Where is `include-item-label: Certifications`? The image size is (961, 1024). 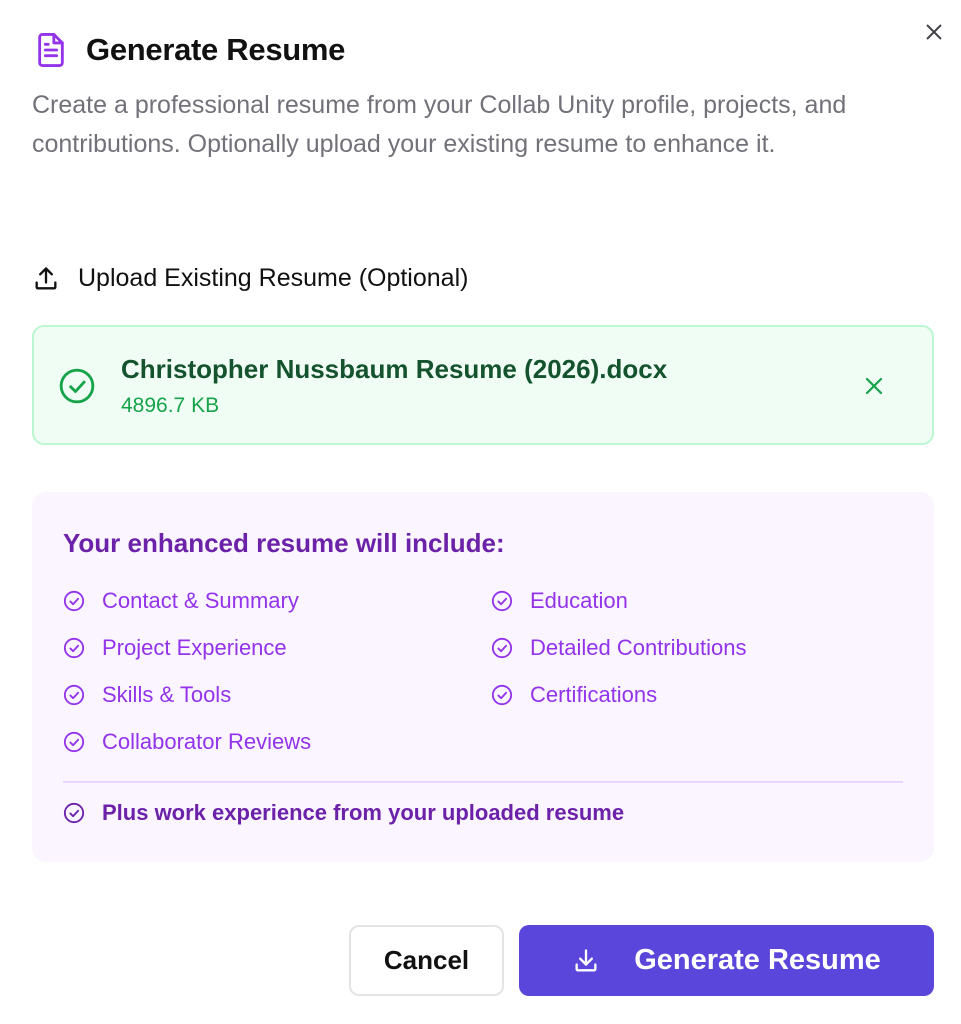 include-item-label: Certifications is located at coordinates (594, 694).